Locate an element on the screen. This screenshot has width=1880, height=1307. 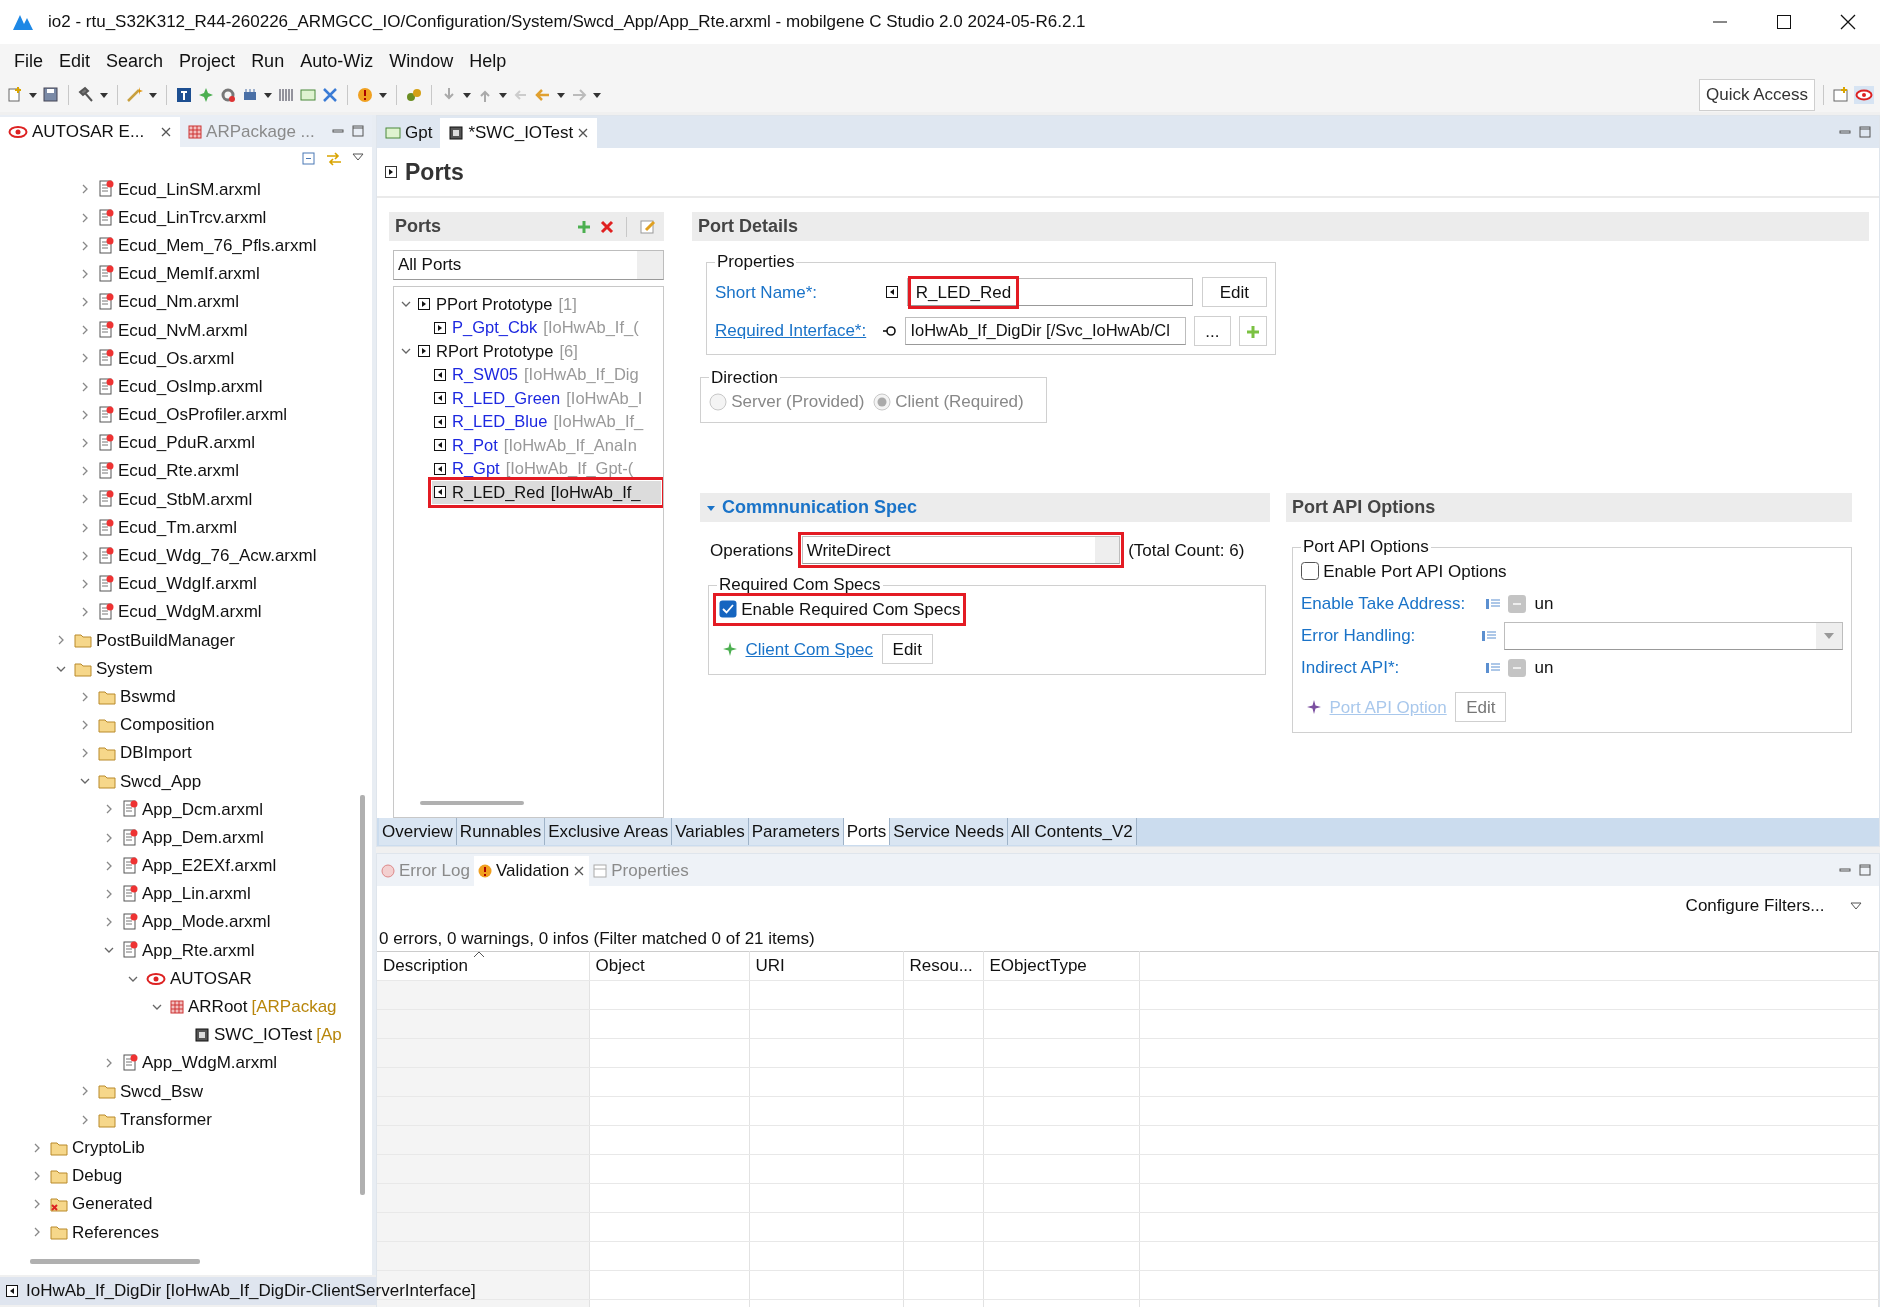
field-label: Required Interface*: is located at coordinates (795, 331).